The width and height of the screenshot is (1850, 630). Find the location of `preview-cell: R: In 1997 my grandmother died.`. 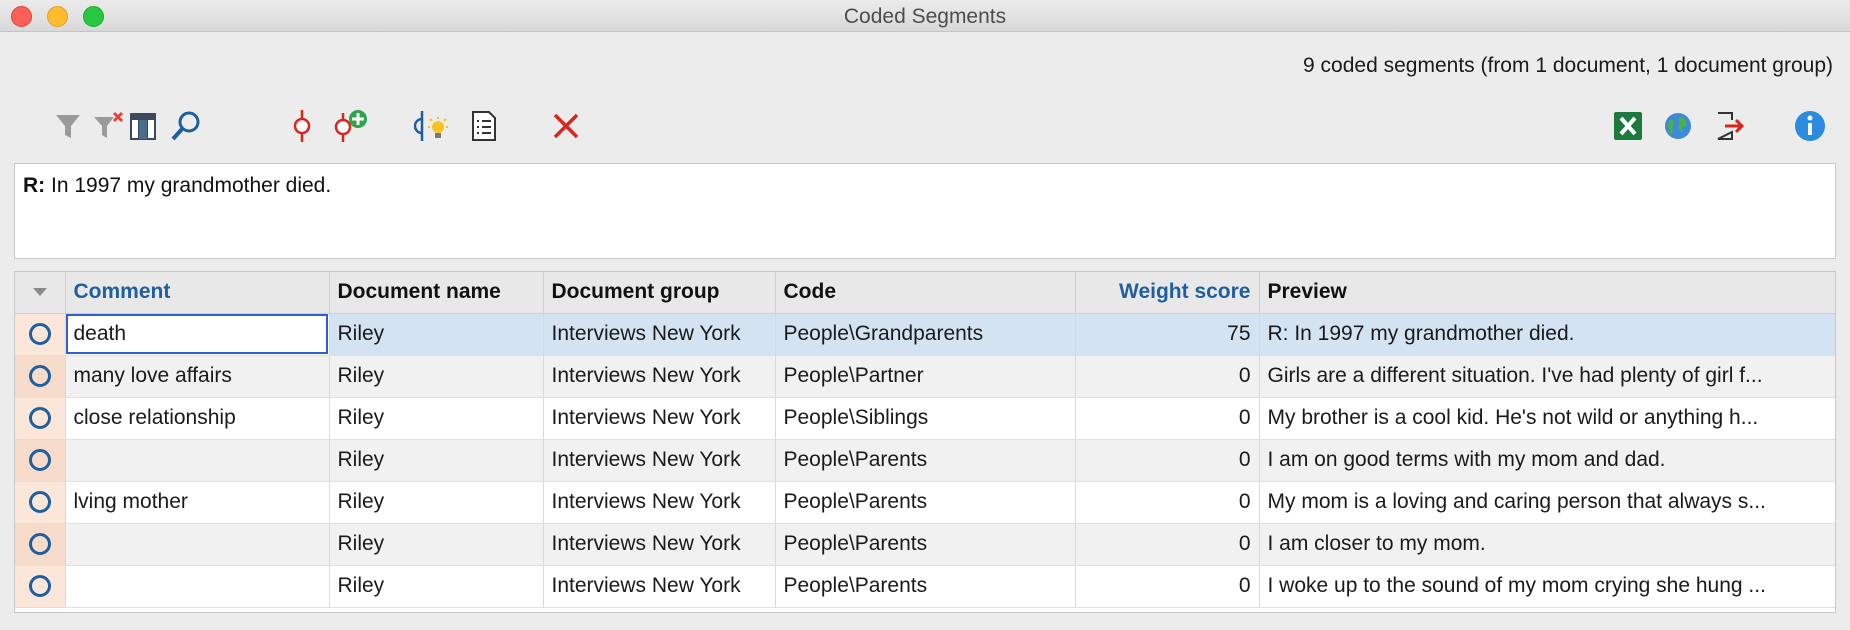

preview-cell: R: In 1997 my grandmother died. is located at coordinates (1547, 334).